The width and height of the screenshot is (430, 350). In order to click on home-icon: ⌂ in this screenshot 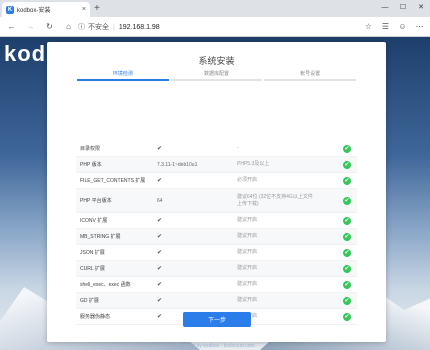, I will do `click(68, 27)`.